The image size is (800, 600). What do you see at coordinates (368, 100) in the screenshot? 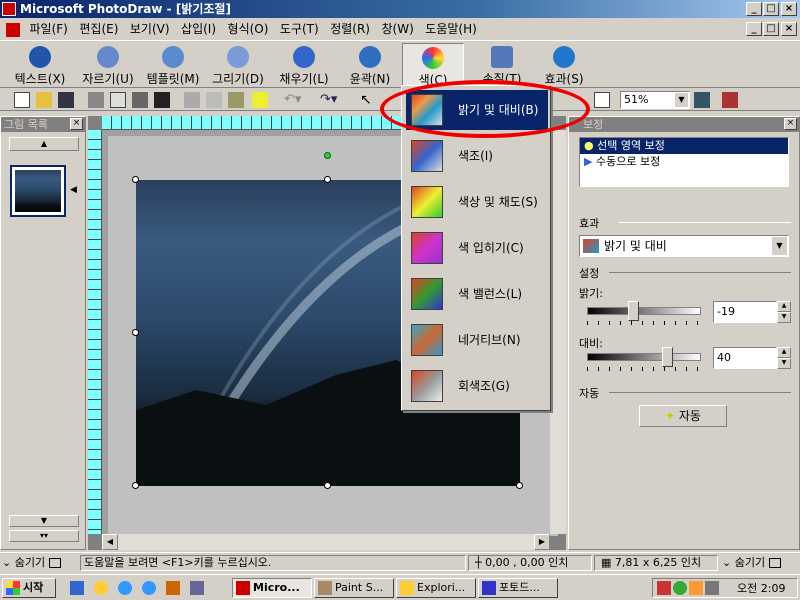
I see `pointer-icon: ↖` at bounding box center [368, 100].